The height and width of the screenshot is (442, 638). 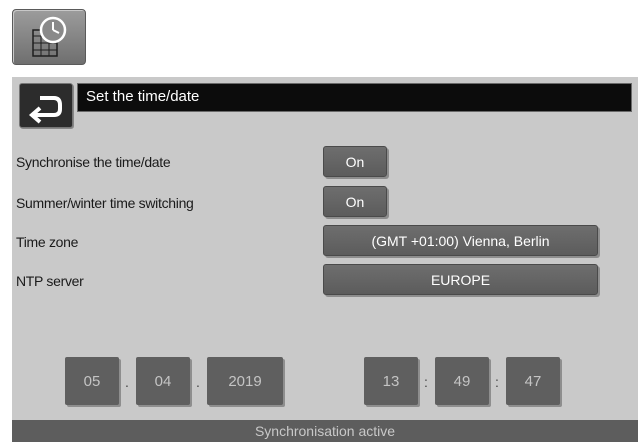 What do you see at coordinates (45, 110) in the screenshot?
I see `back-arrow-icon` at bounding box center [45, 110].